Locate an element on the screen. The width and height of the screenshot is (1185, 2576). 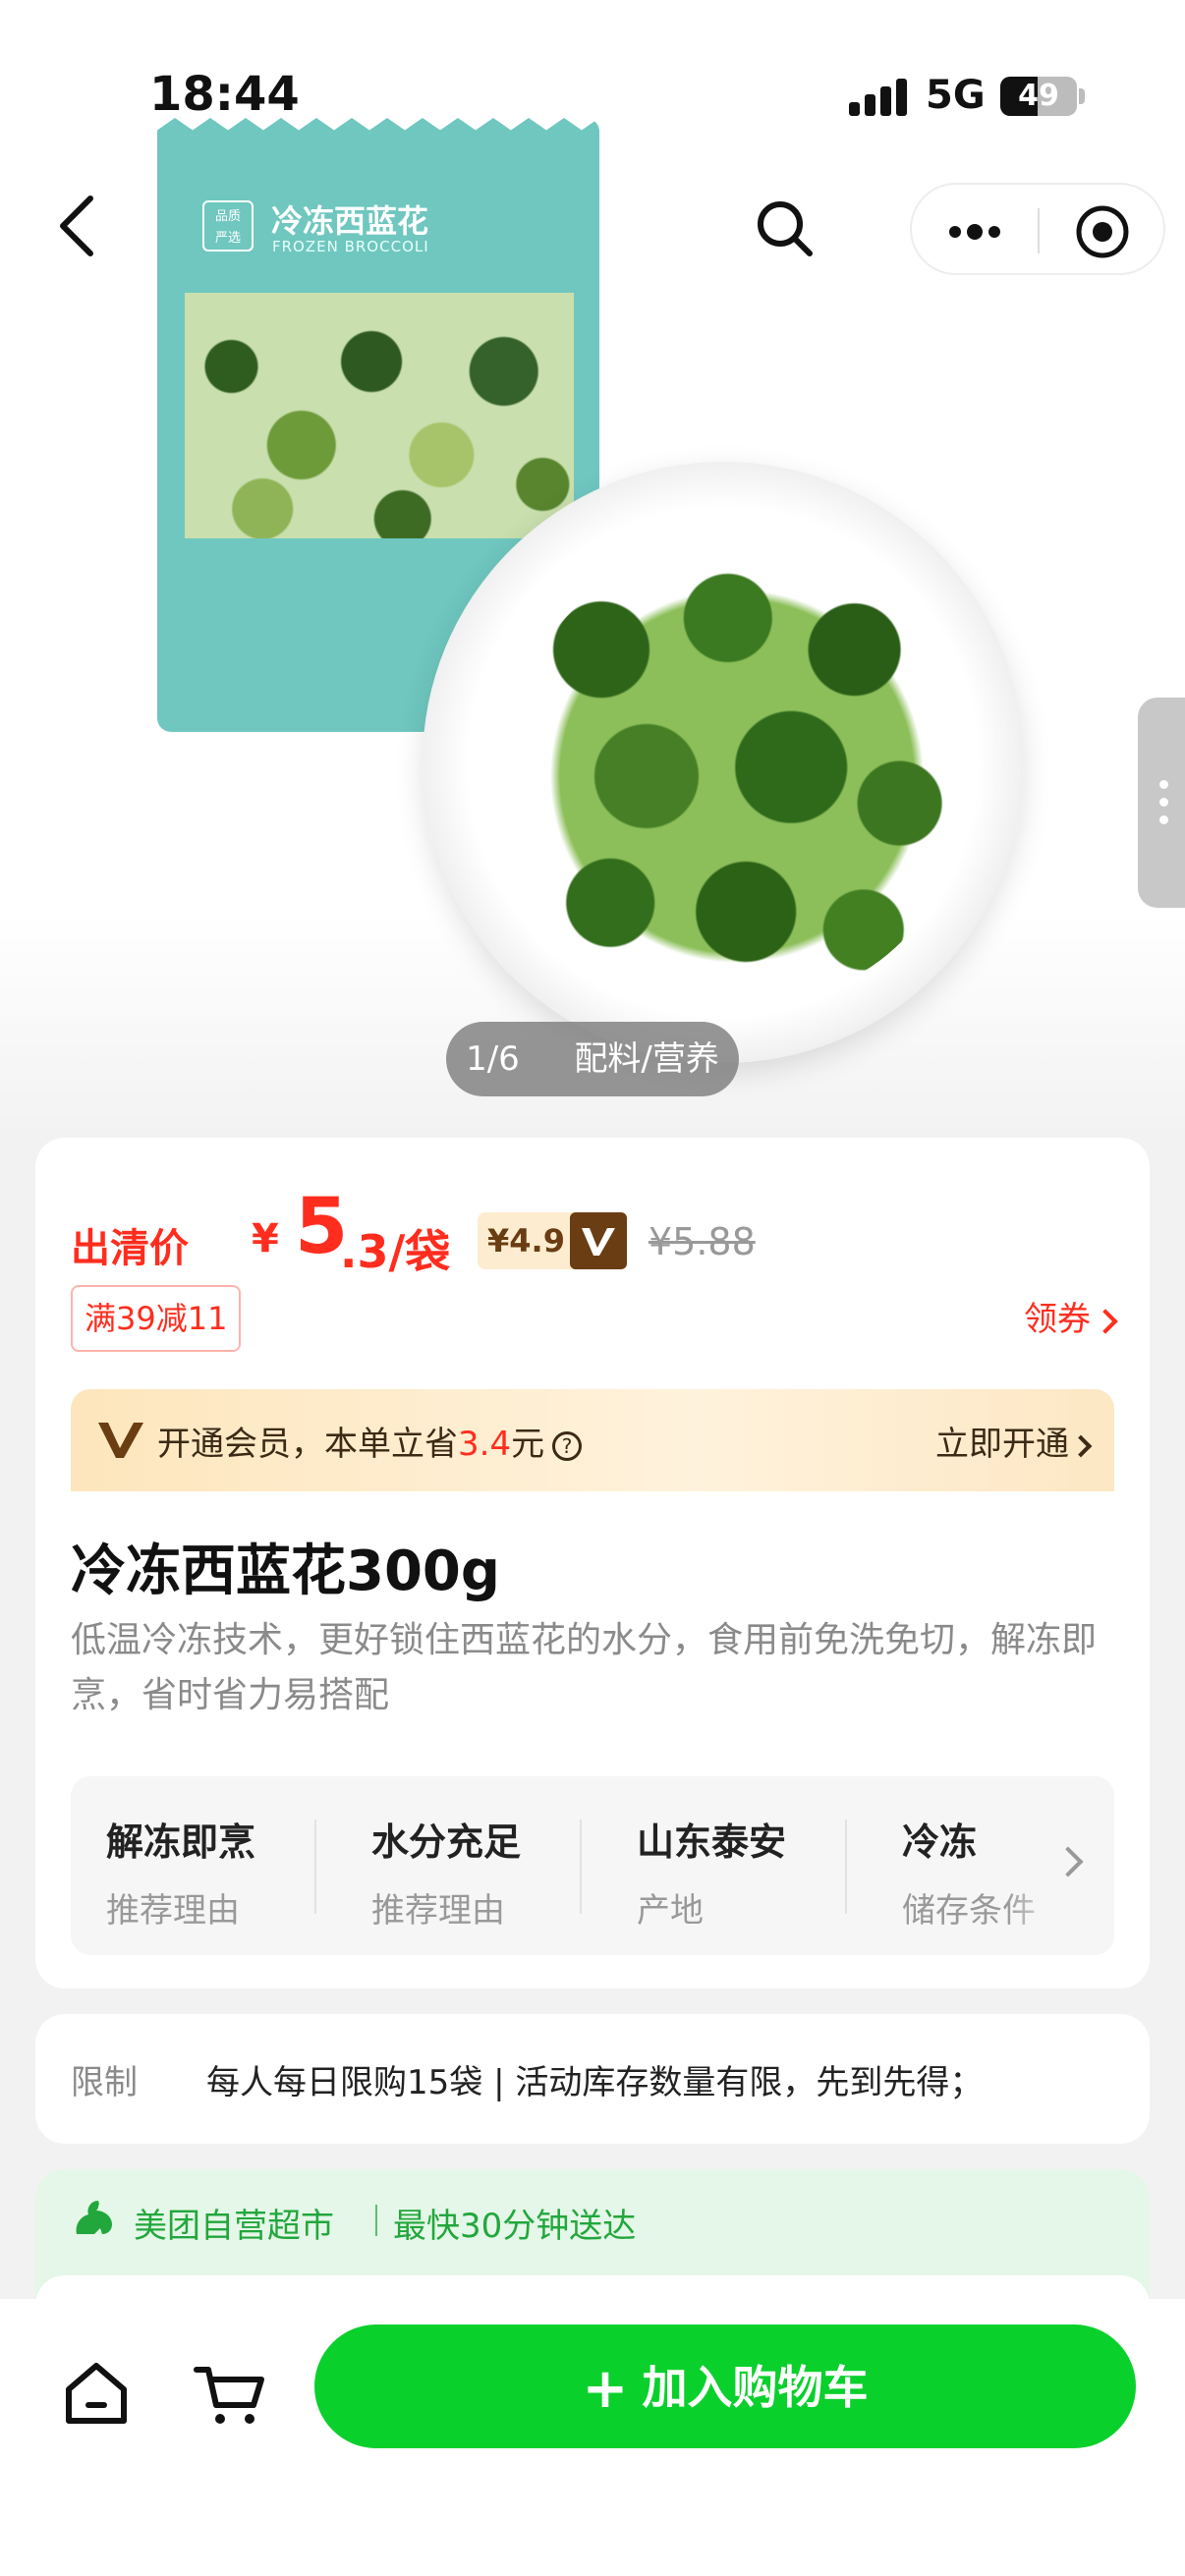
store-name: 美团自营超市 is located at coordinates (234, 2226).